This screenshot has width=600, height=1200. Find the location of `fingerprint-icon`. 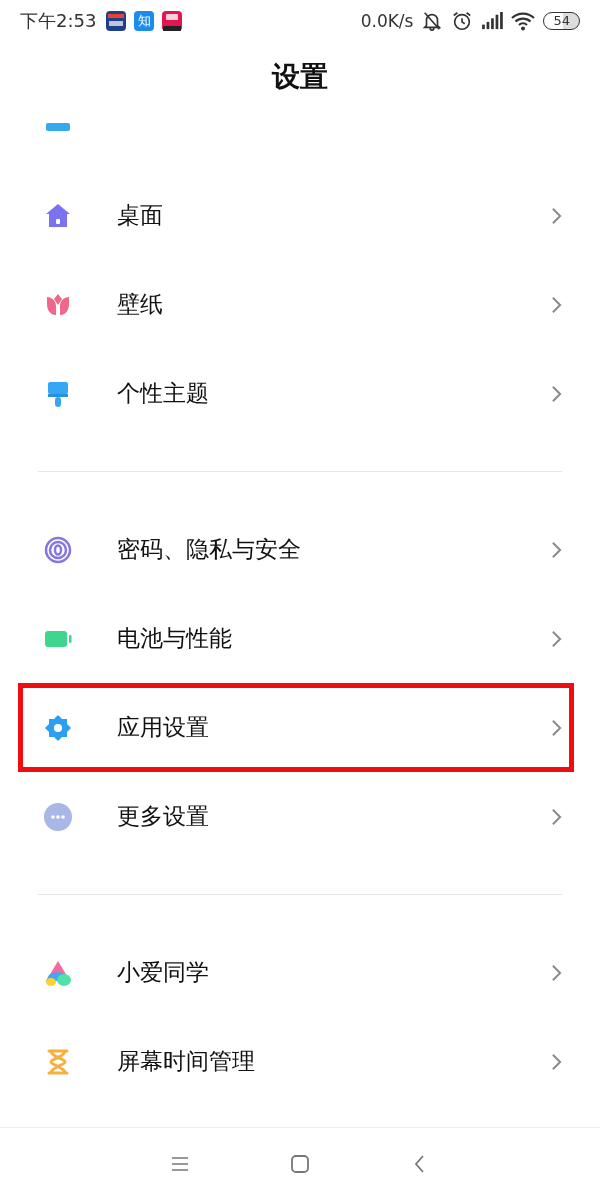

fingerprint-icon is located at coordinates (58, 549).